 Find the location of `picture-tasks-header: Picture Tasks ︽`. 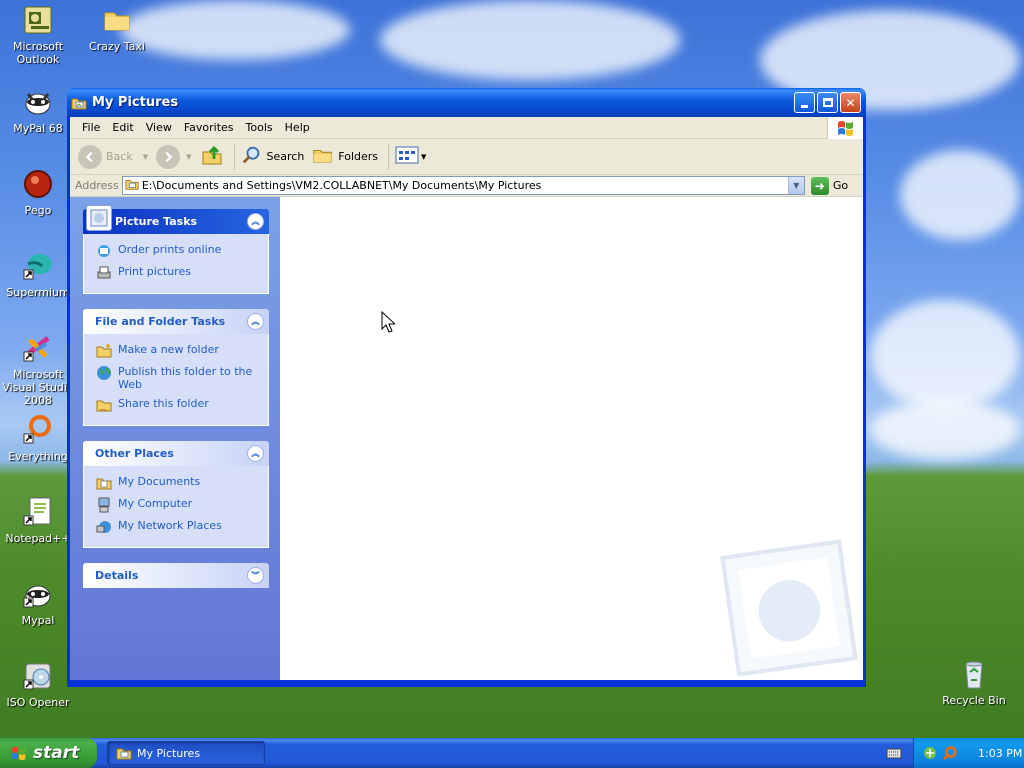

picture-tasks-header: Picture Tasks ︽ is located at coordinates (176, 219).